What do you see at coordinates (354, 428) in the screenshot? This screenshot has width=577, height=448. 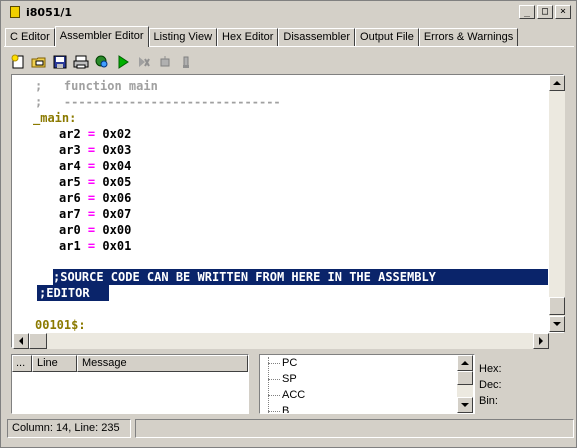 I see `status-panel` at bounding box center [354, 428].